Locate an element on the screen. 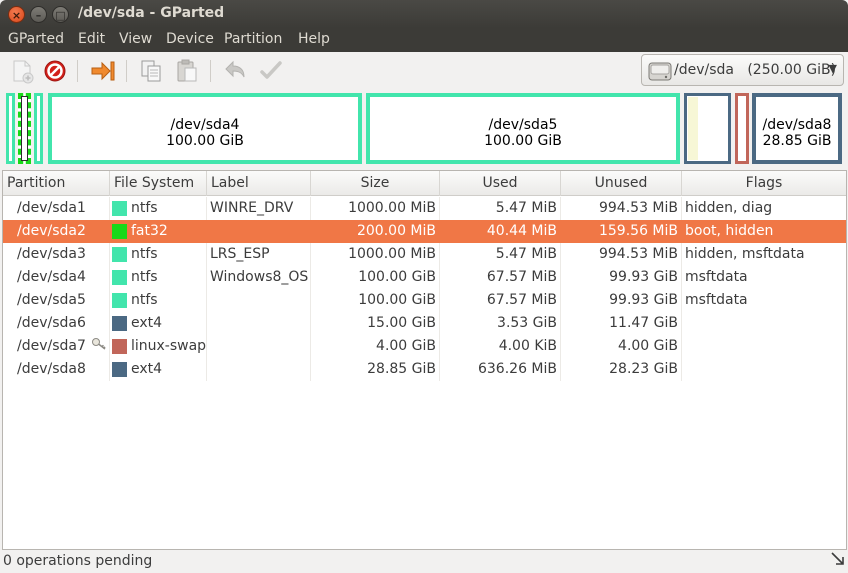  cell-unused: 159.56 MiB is located at coordinates (638, 231).